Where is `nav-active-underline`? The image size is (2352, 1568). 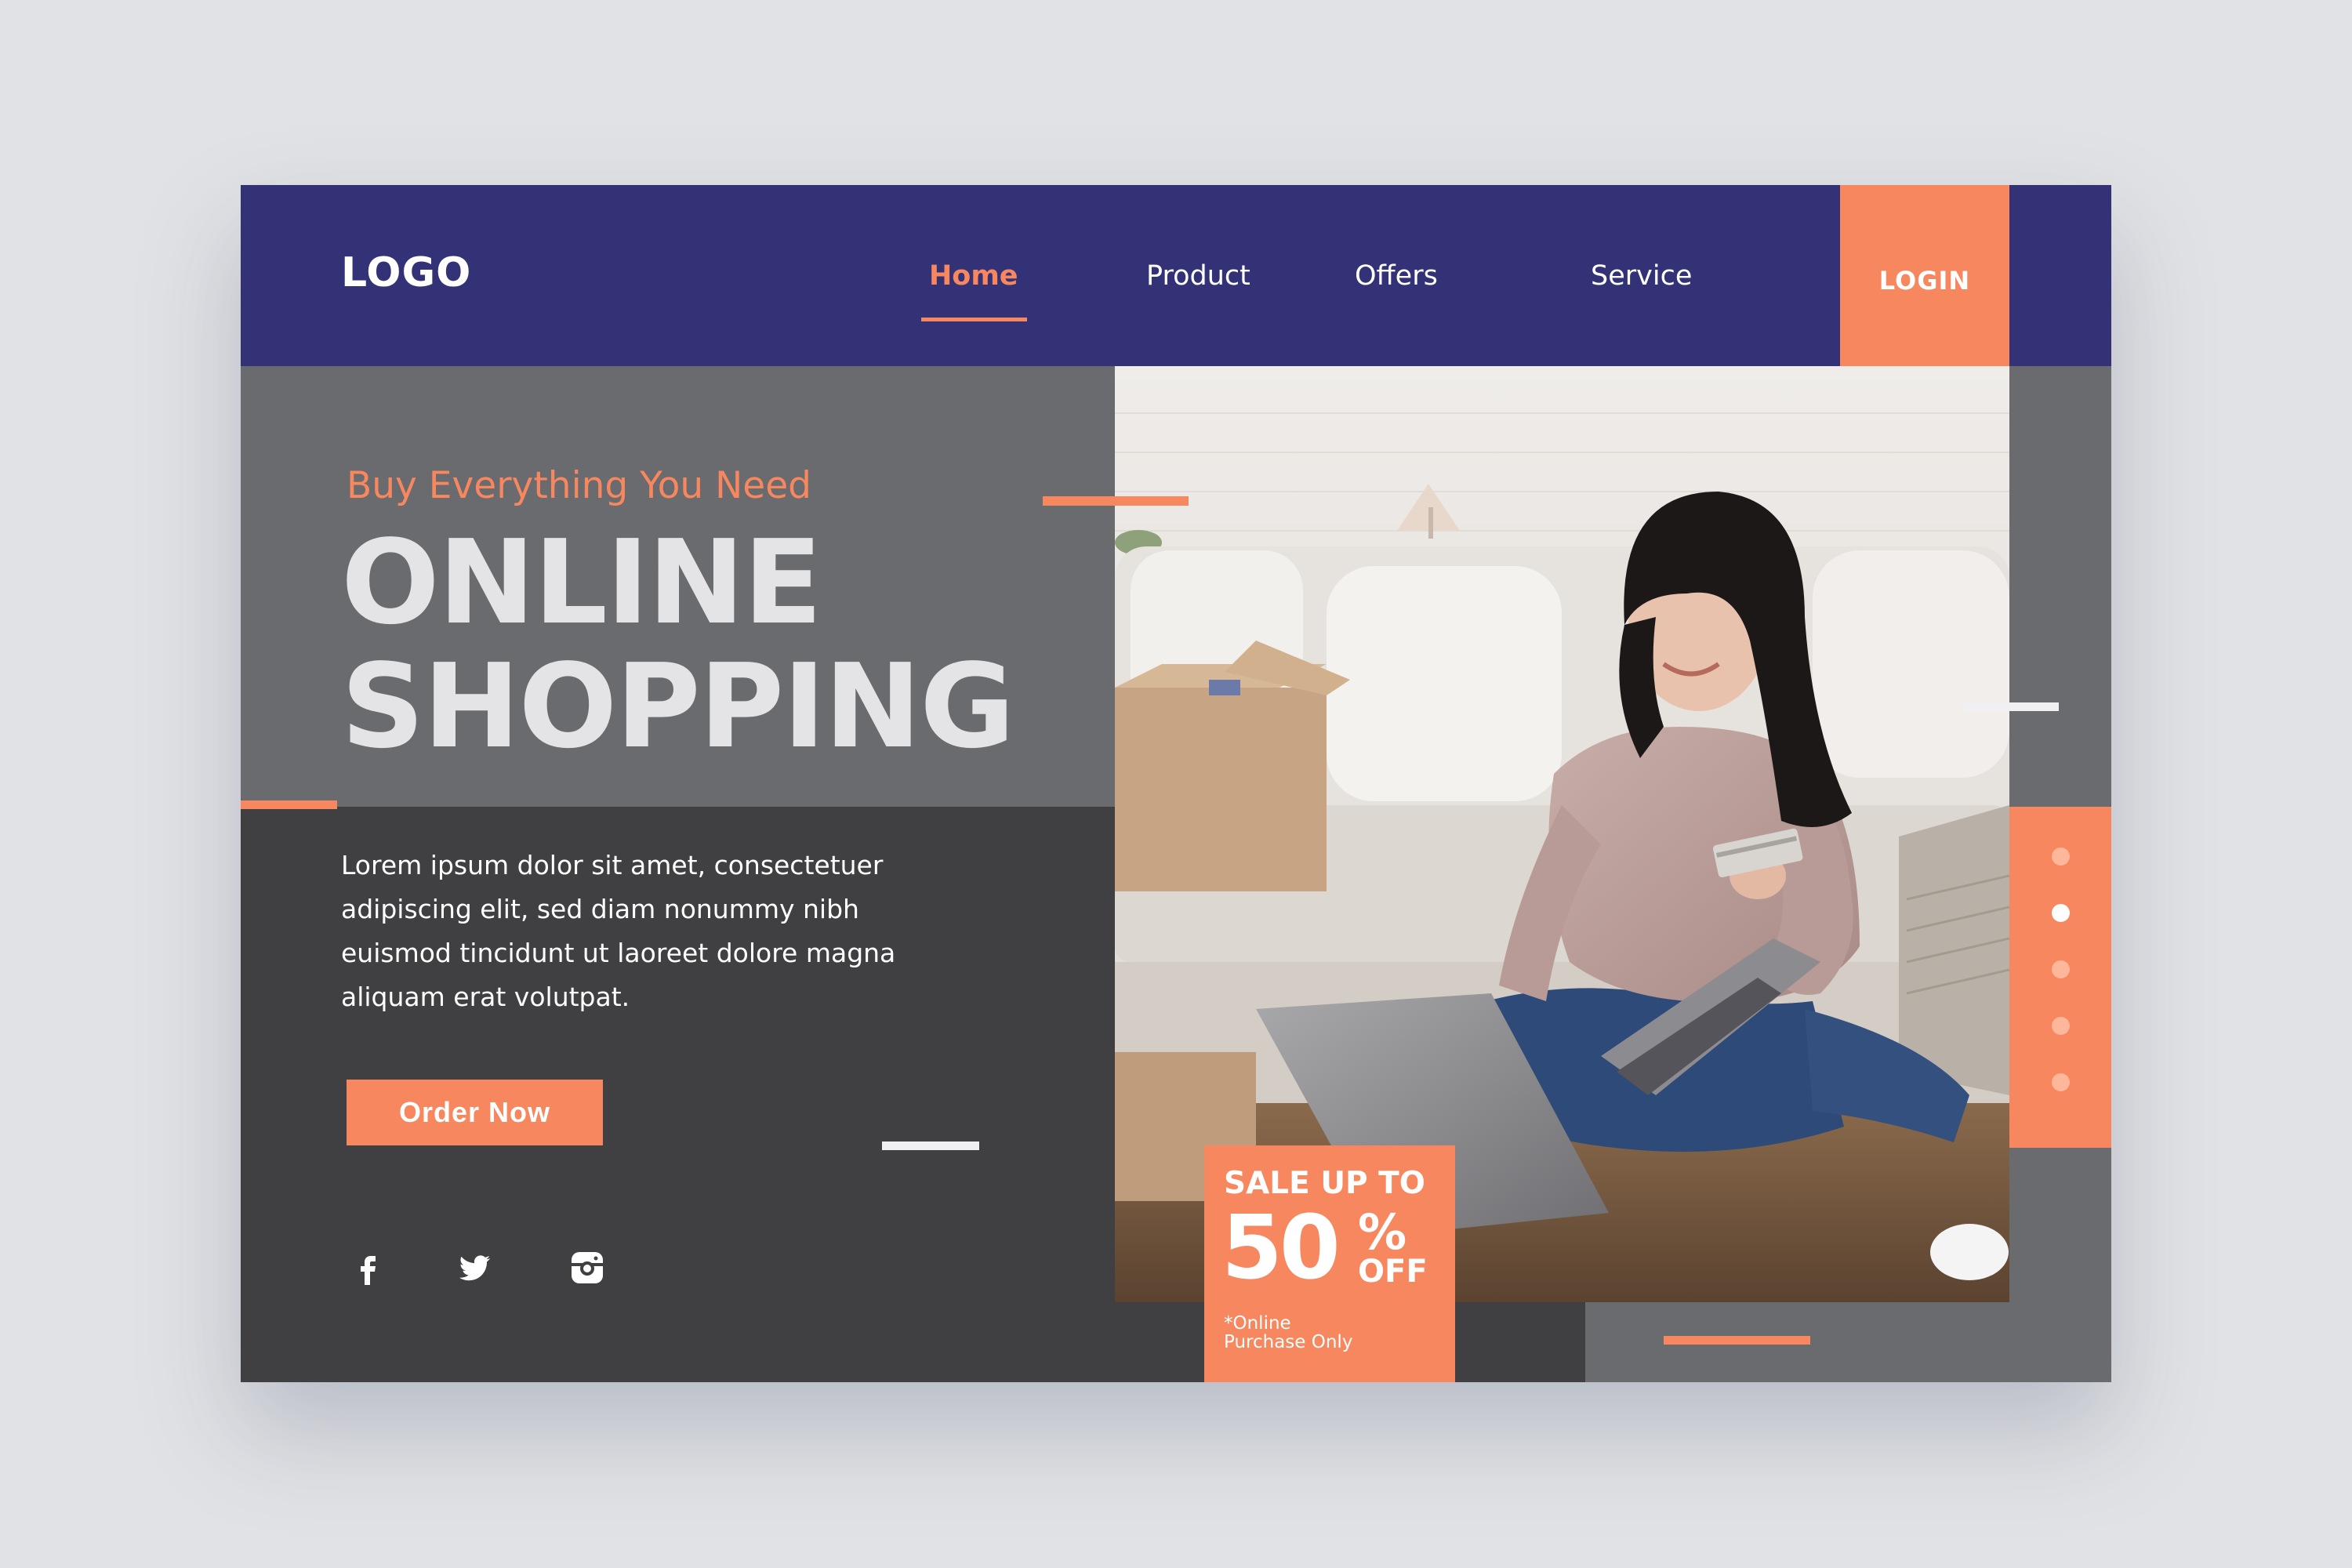
nav-active-underline is located at coordinates (974, 319).